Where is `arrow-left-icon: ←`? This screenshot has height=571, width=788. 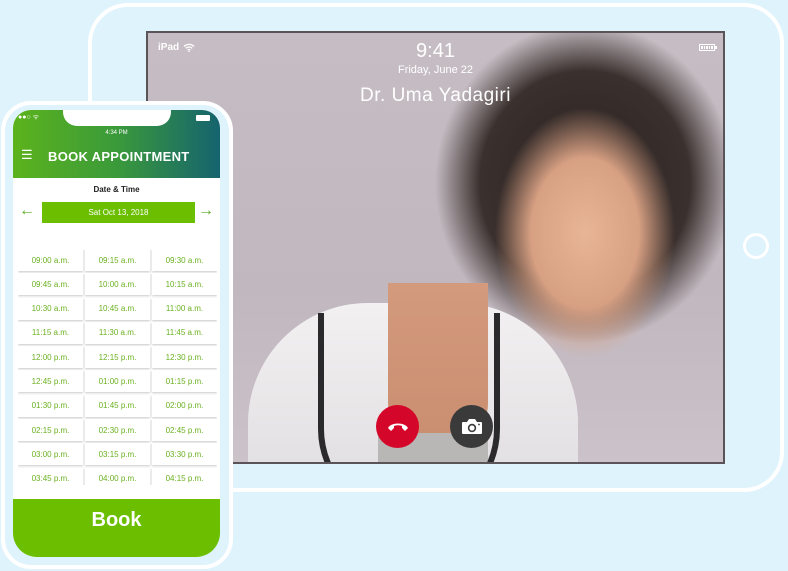
arrow-left-icon: ← is located at coordinates (27, 211).